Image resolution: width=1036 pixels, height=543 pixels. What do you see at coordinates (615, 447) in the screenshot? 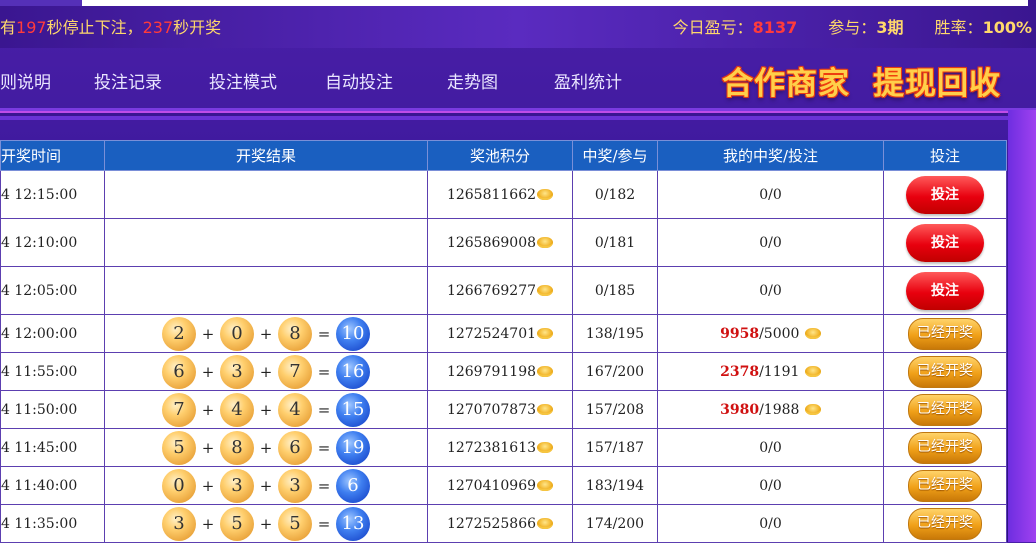
I see `win-participate: 157/187` at bounding box center [615, 447].